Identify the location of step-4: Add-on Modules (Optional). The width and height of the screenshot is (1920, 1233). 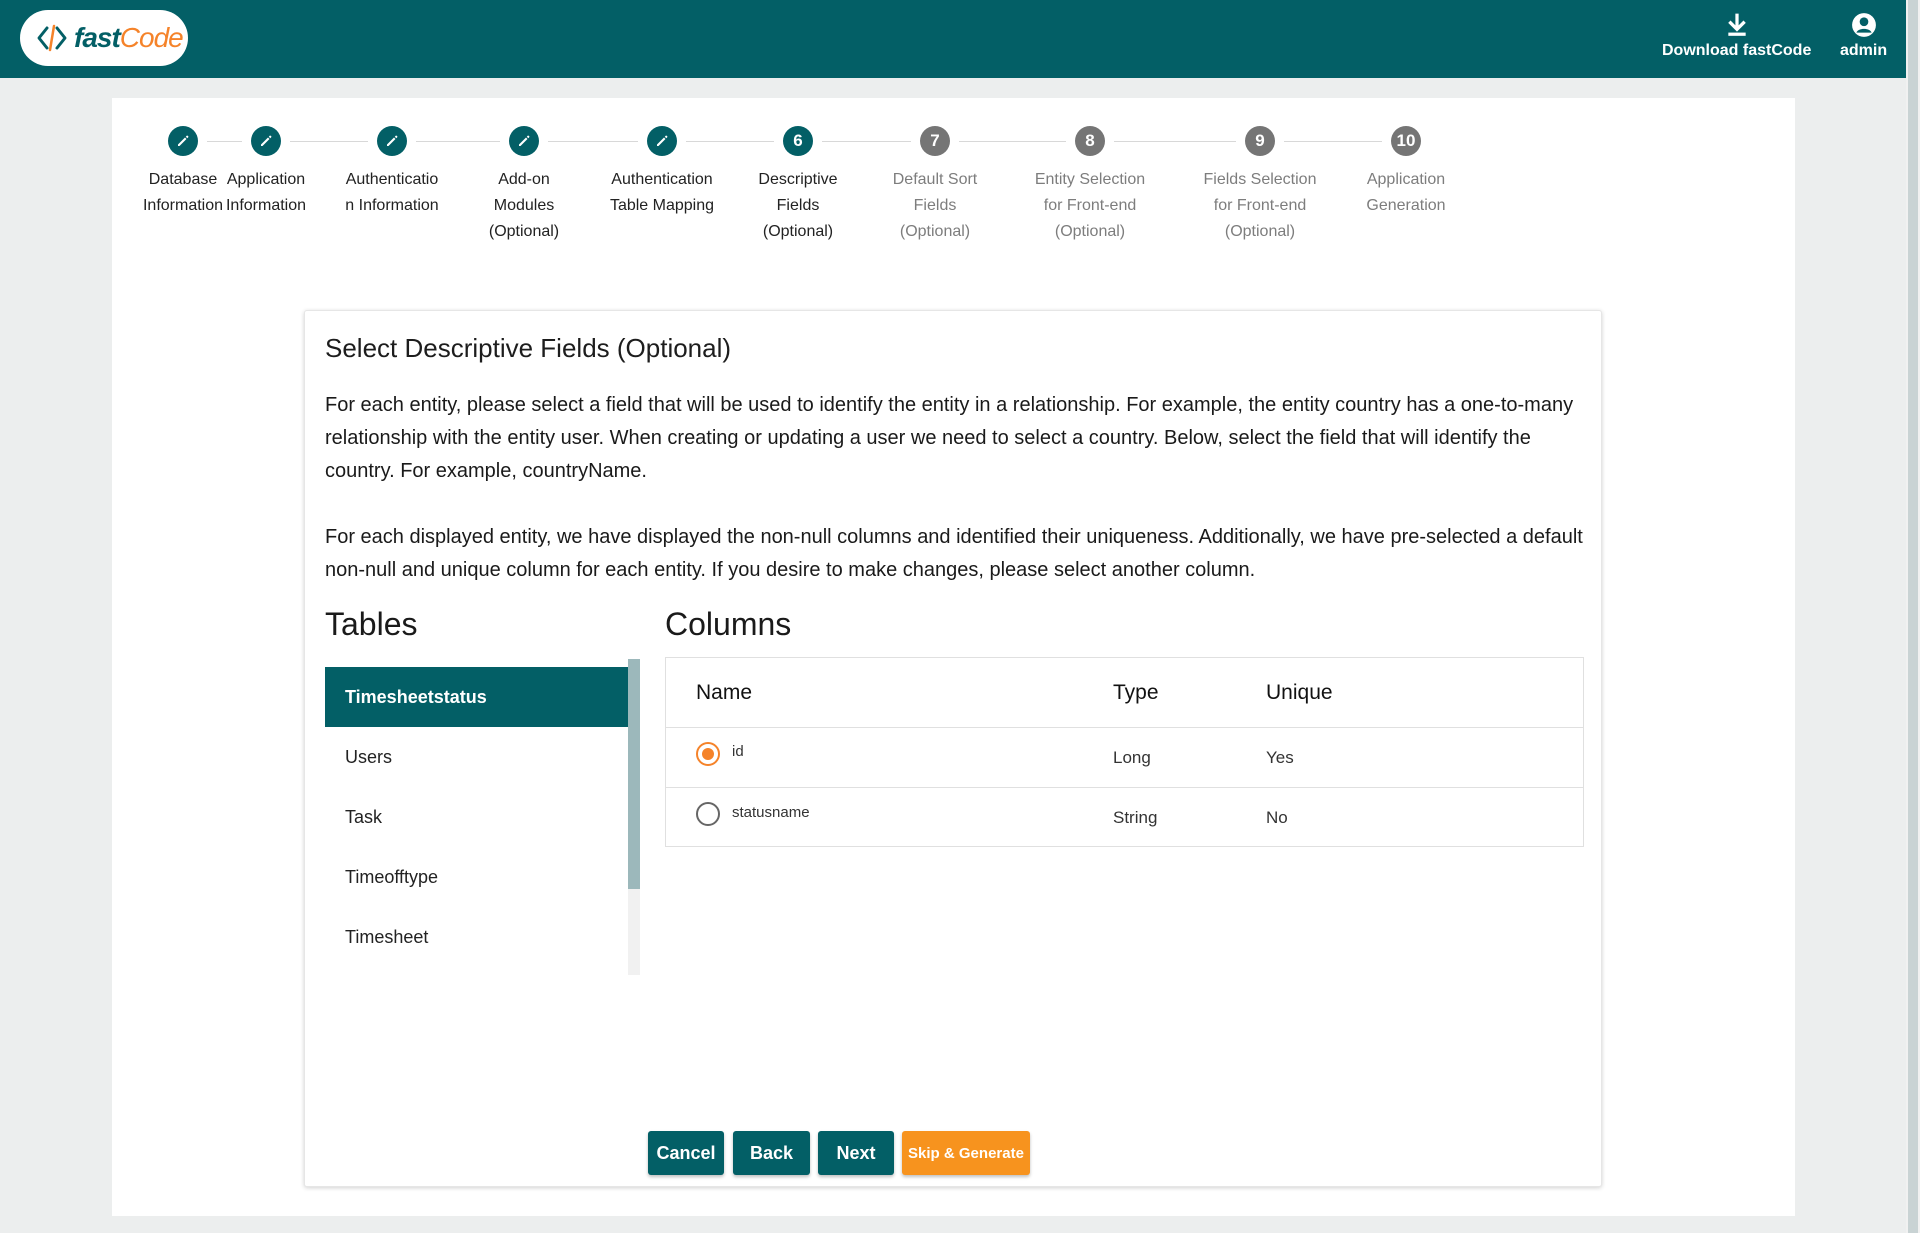
(524, 185).